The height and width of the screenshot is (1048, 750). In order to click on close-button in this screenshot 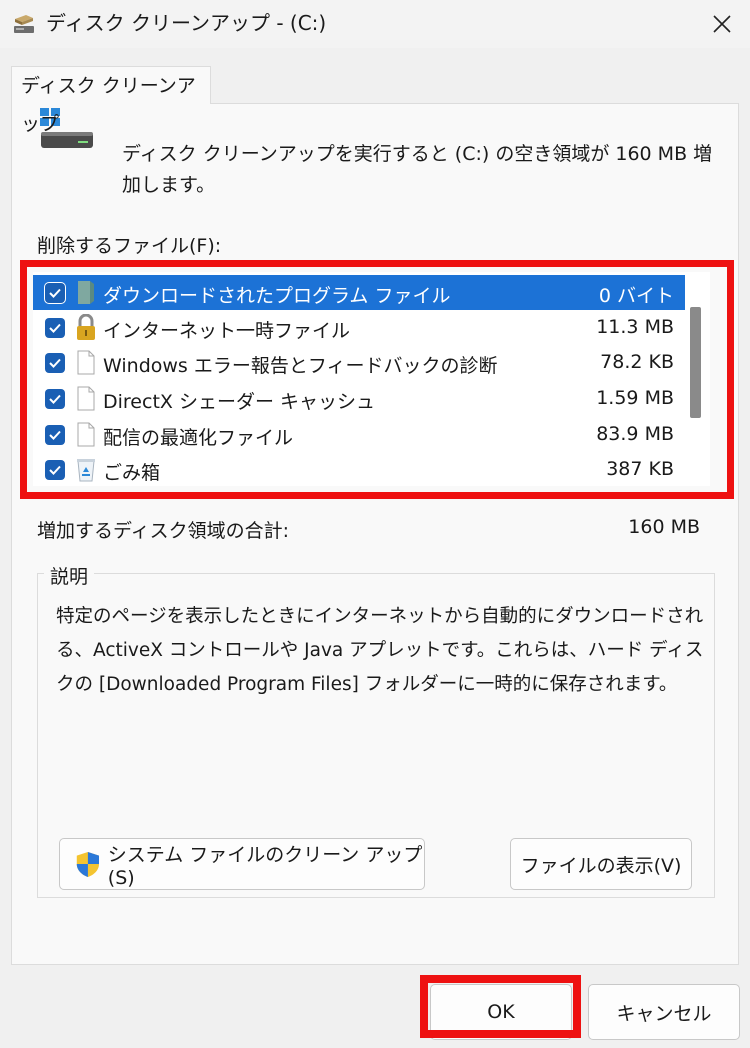, I will do `click(722, 24)`.